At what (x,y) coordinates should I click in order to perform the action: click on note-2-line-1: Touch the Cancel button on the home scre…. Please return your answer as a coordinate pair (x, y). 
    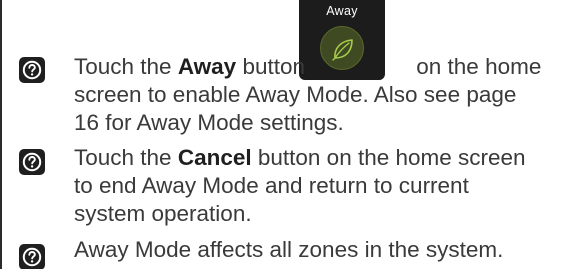
    Looking at the image, I should click on (300, 157).